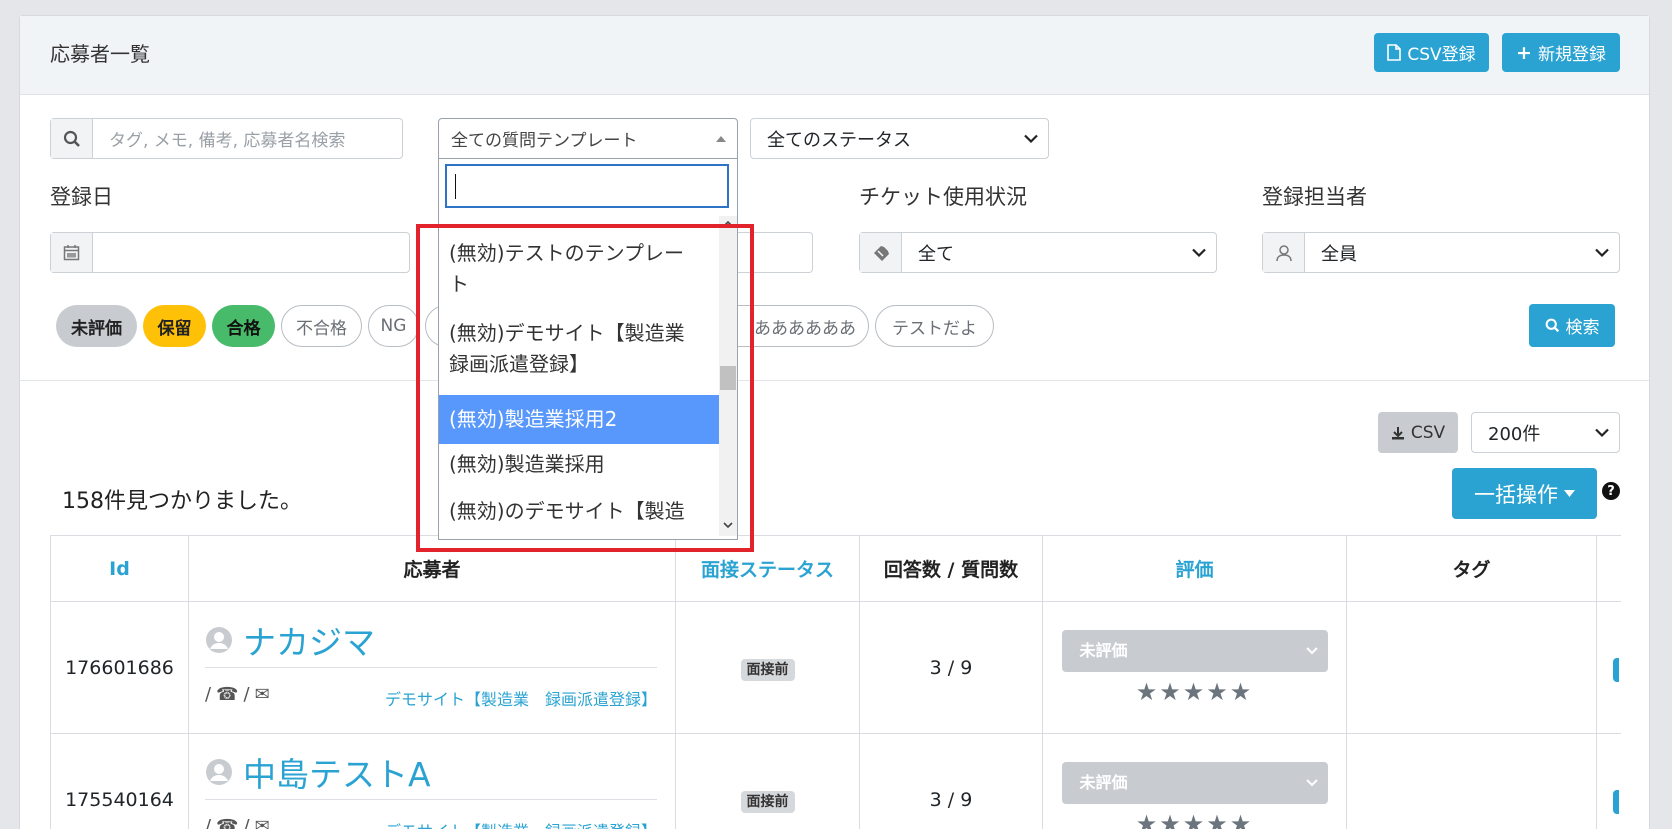  Describe the element at coordinates (1608, 667) in the screenshot. I see `row-extra-cell` at that location.